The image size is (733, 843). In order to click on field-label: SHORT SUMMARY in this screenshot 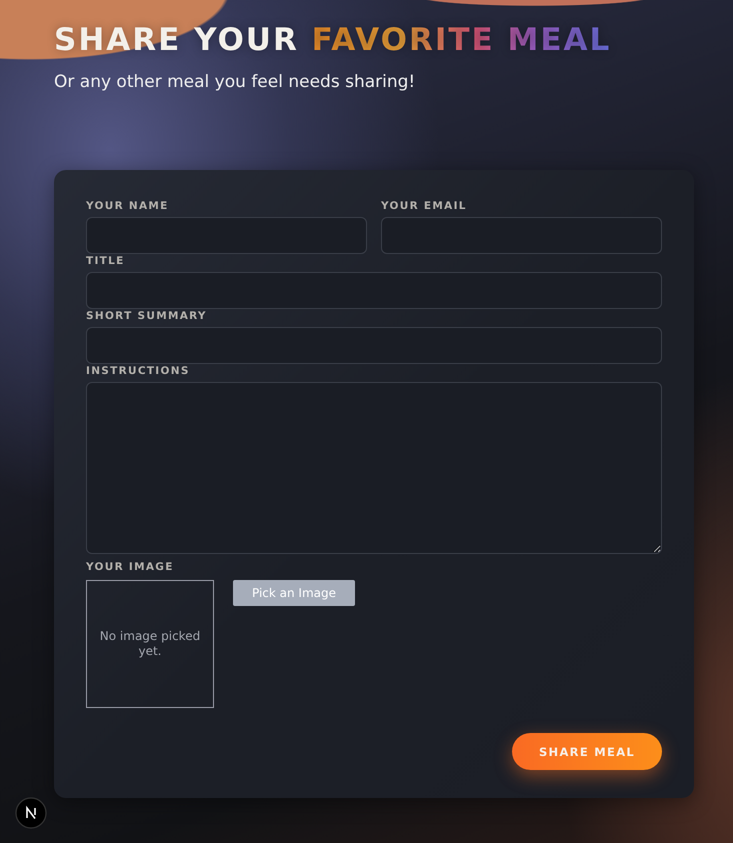, I will do `click(146, 316)`.